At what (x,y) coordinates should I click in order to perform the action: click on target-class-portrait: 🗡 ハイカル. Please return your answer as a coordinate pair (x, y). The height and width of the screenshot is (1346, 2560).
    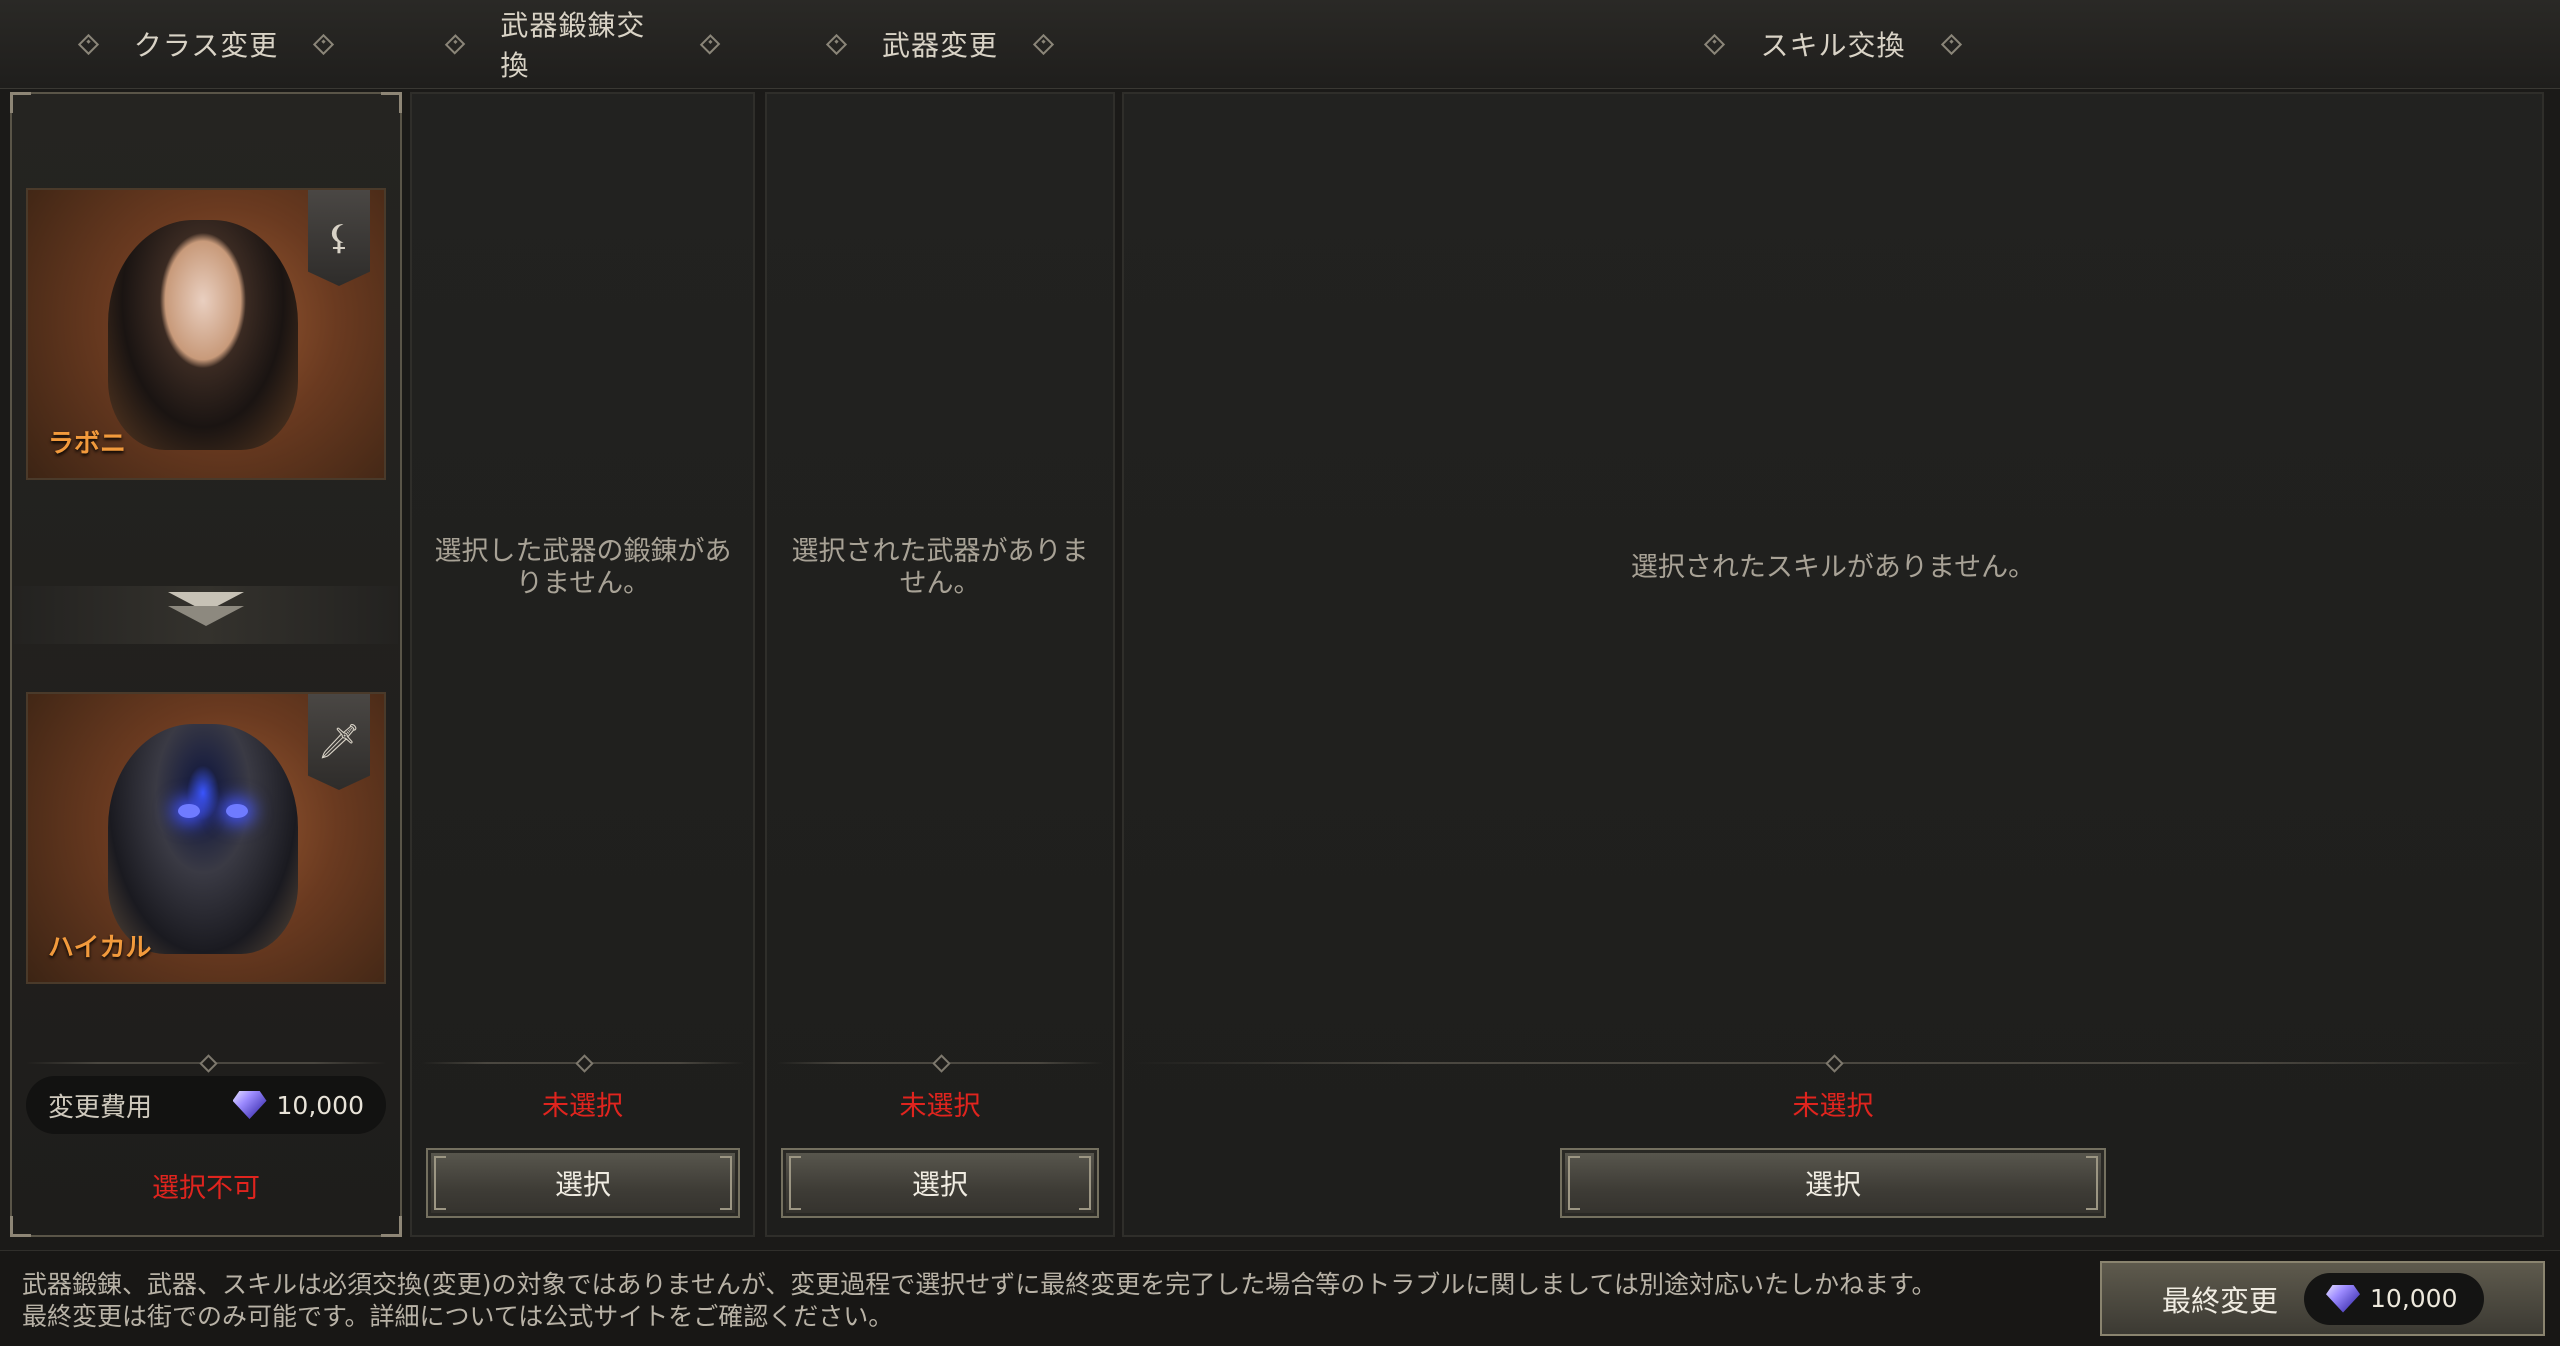
    Looking at the image, I should click on (206, 838).